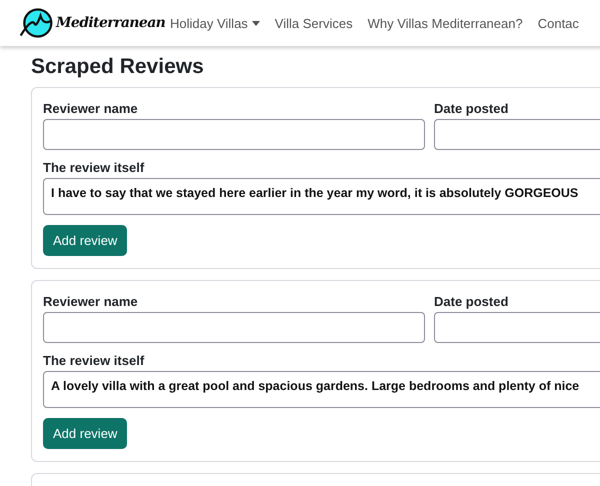  I want to click on review-textarea: A lovely villa with a great pool and spacious gardens. Large bedrooms and plenty of nice, so click(321, 389).